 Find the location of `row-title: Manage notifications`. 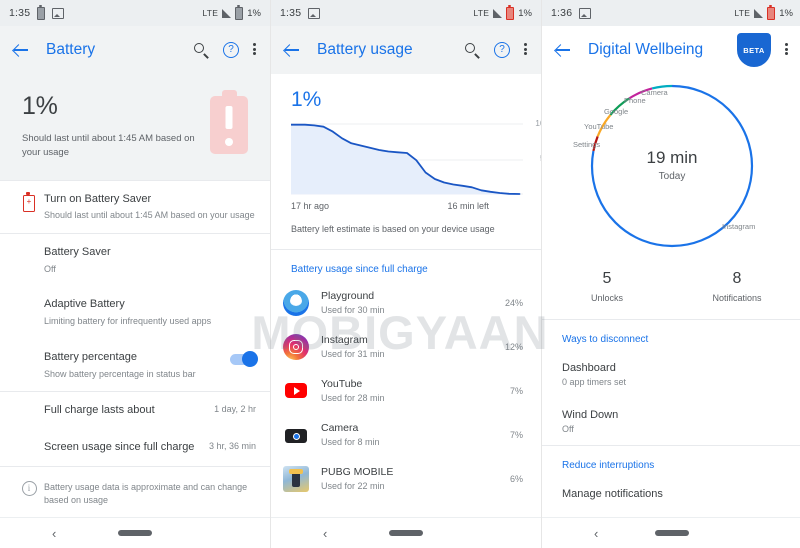

row-title: Manage notifications is located at coordinates (612, 494).